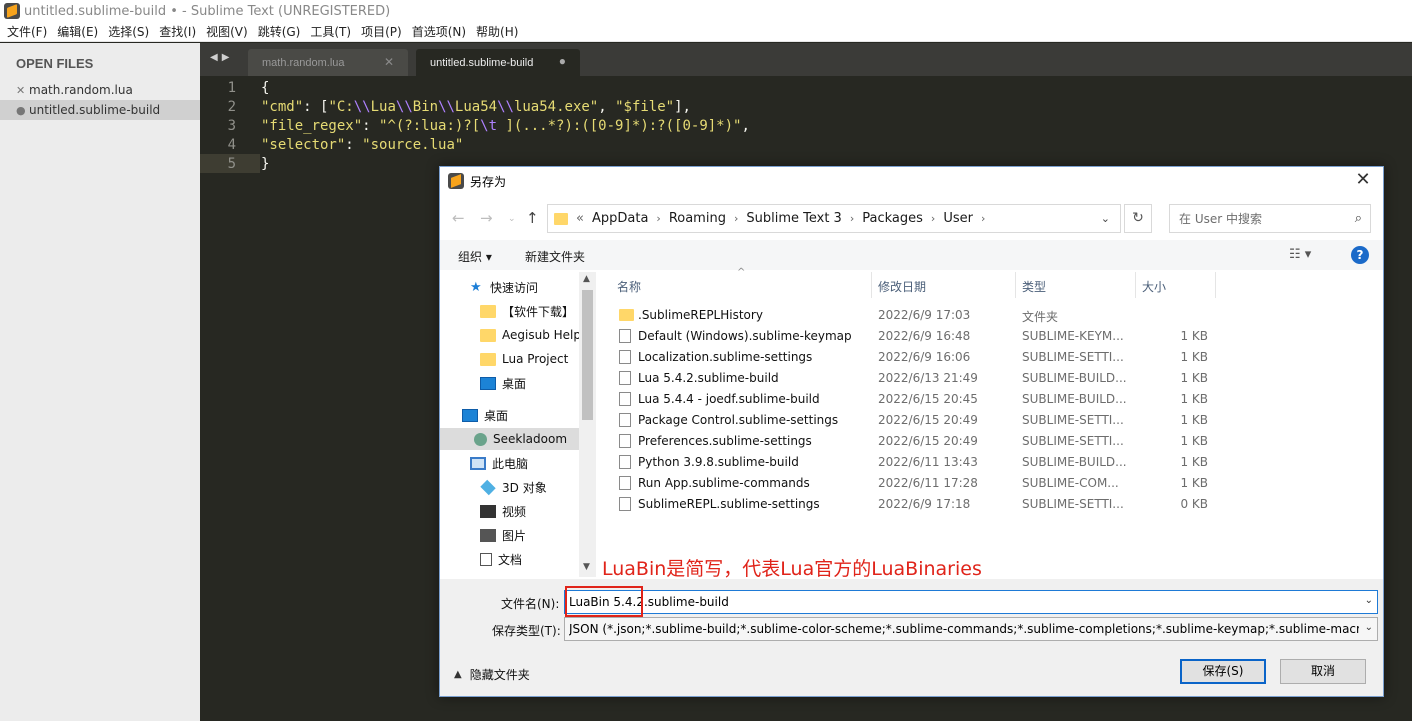 The width and height of the screenshot is (1412, 721). I want to click on forward-arrow-icon: →, so click(486, 218).